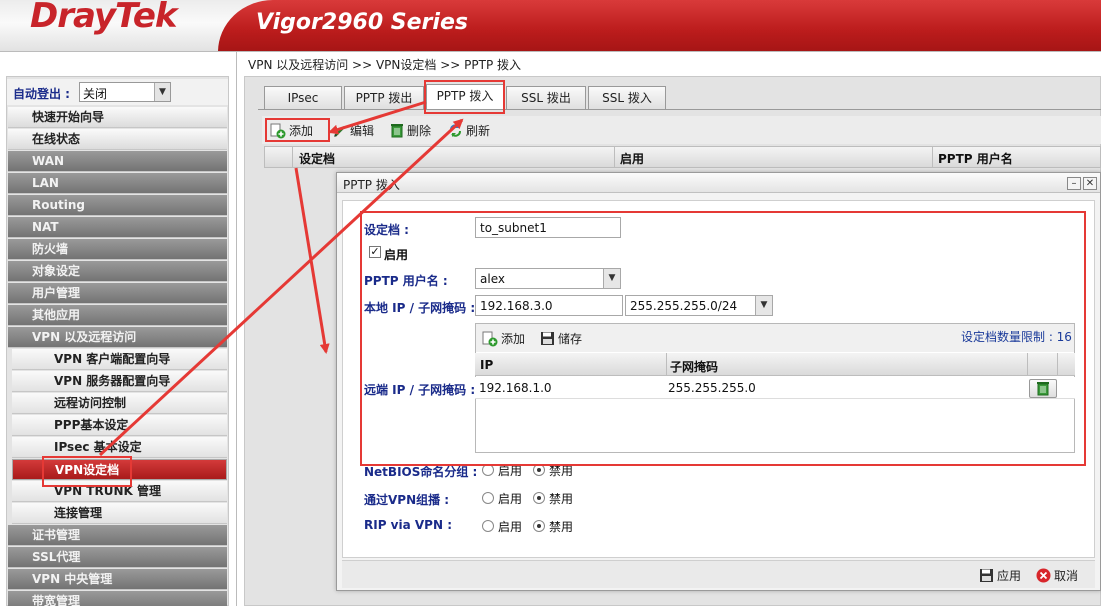 The image size is (1101, 606). What do you see at coordinates (119, 359) in the screenshot?
I see `sidebar-item-vpn-client-wizard: VPN 客户端配置向导` at bounding box center [119, 359].